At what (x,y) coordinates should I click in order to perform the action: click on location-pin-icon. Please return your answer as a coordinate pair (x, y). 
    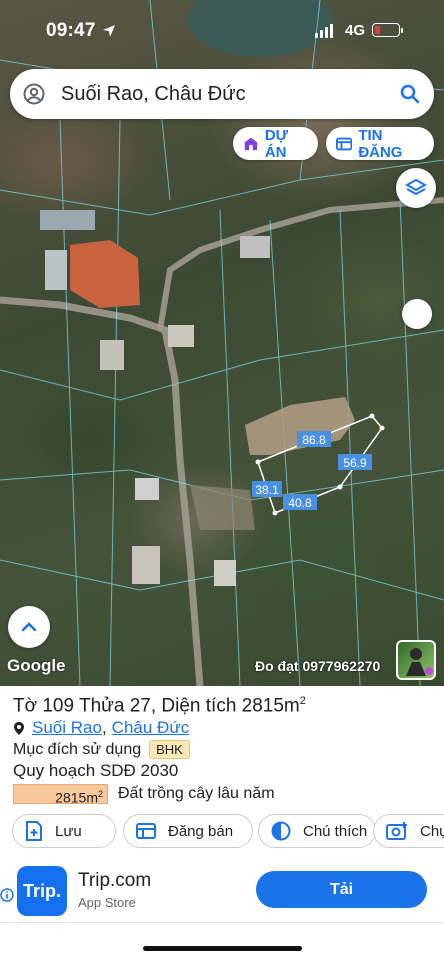
    Looking at the image, I should click on (19, 728).